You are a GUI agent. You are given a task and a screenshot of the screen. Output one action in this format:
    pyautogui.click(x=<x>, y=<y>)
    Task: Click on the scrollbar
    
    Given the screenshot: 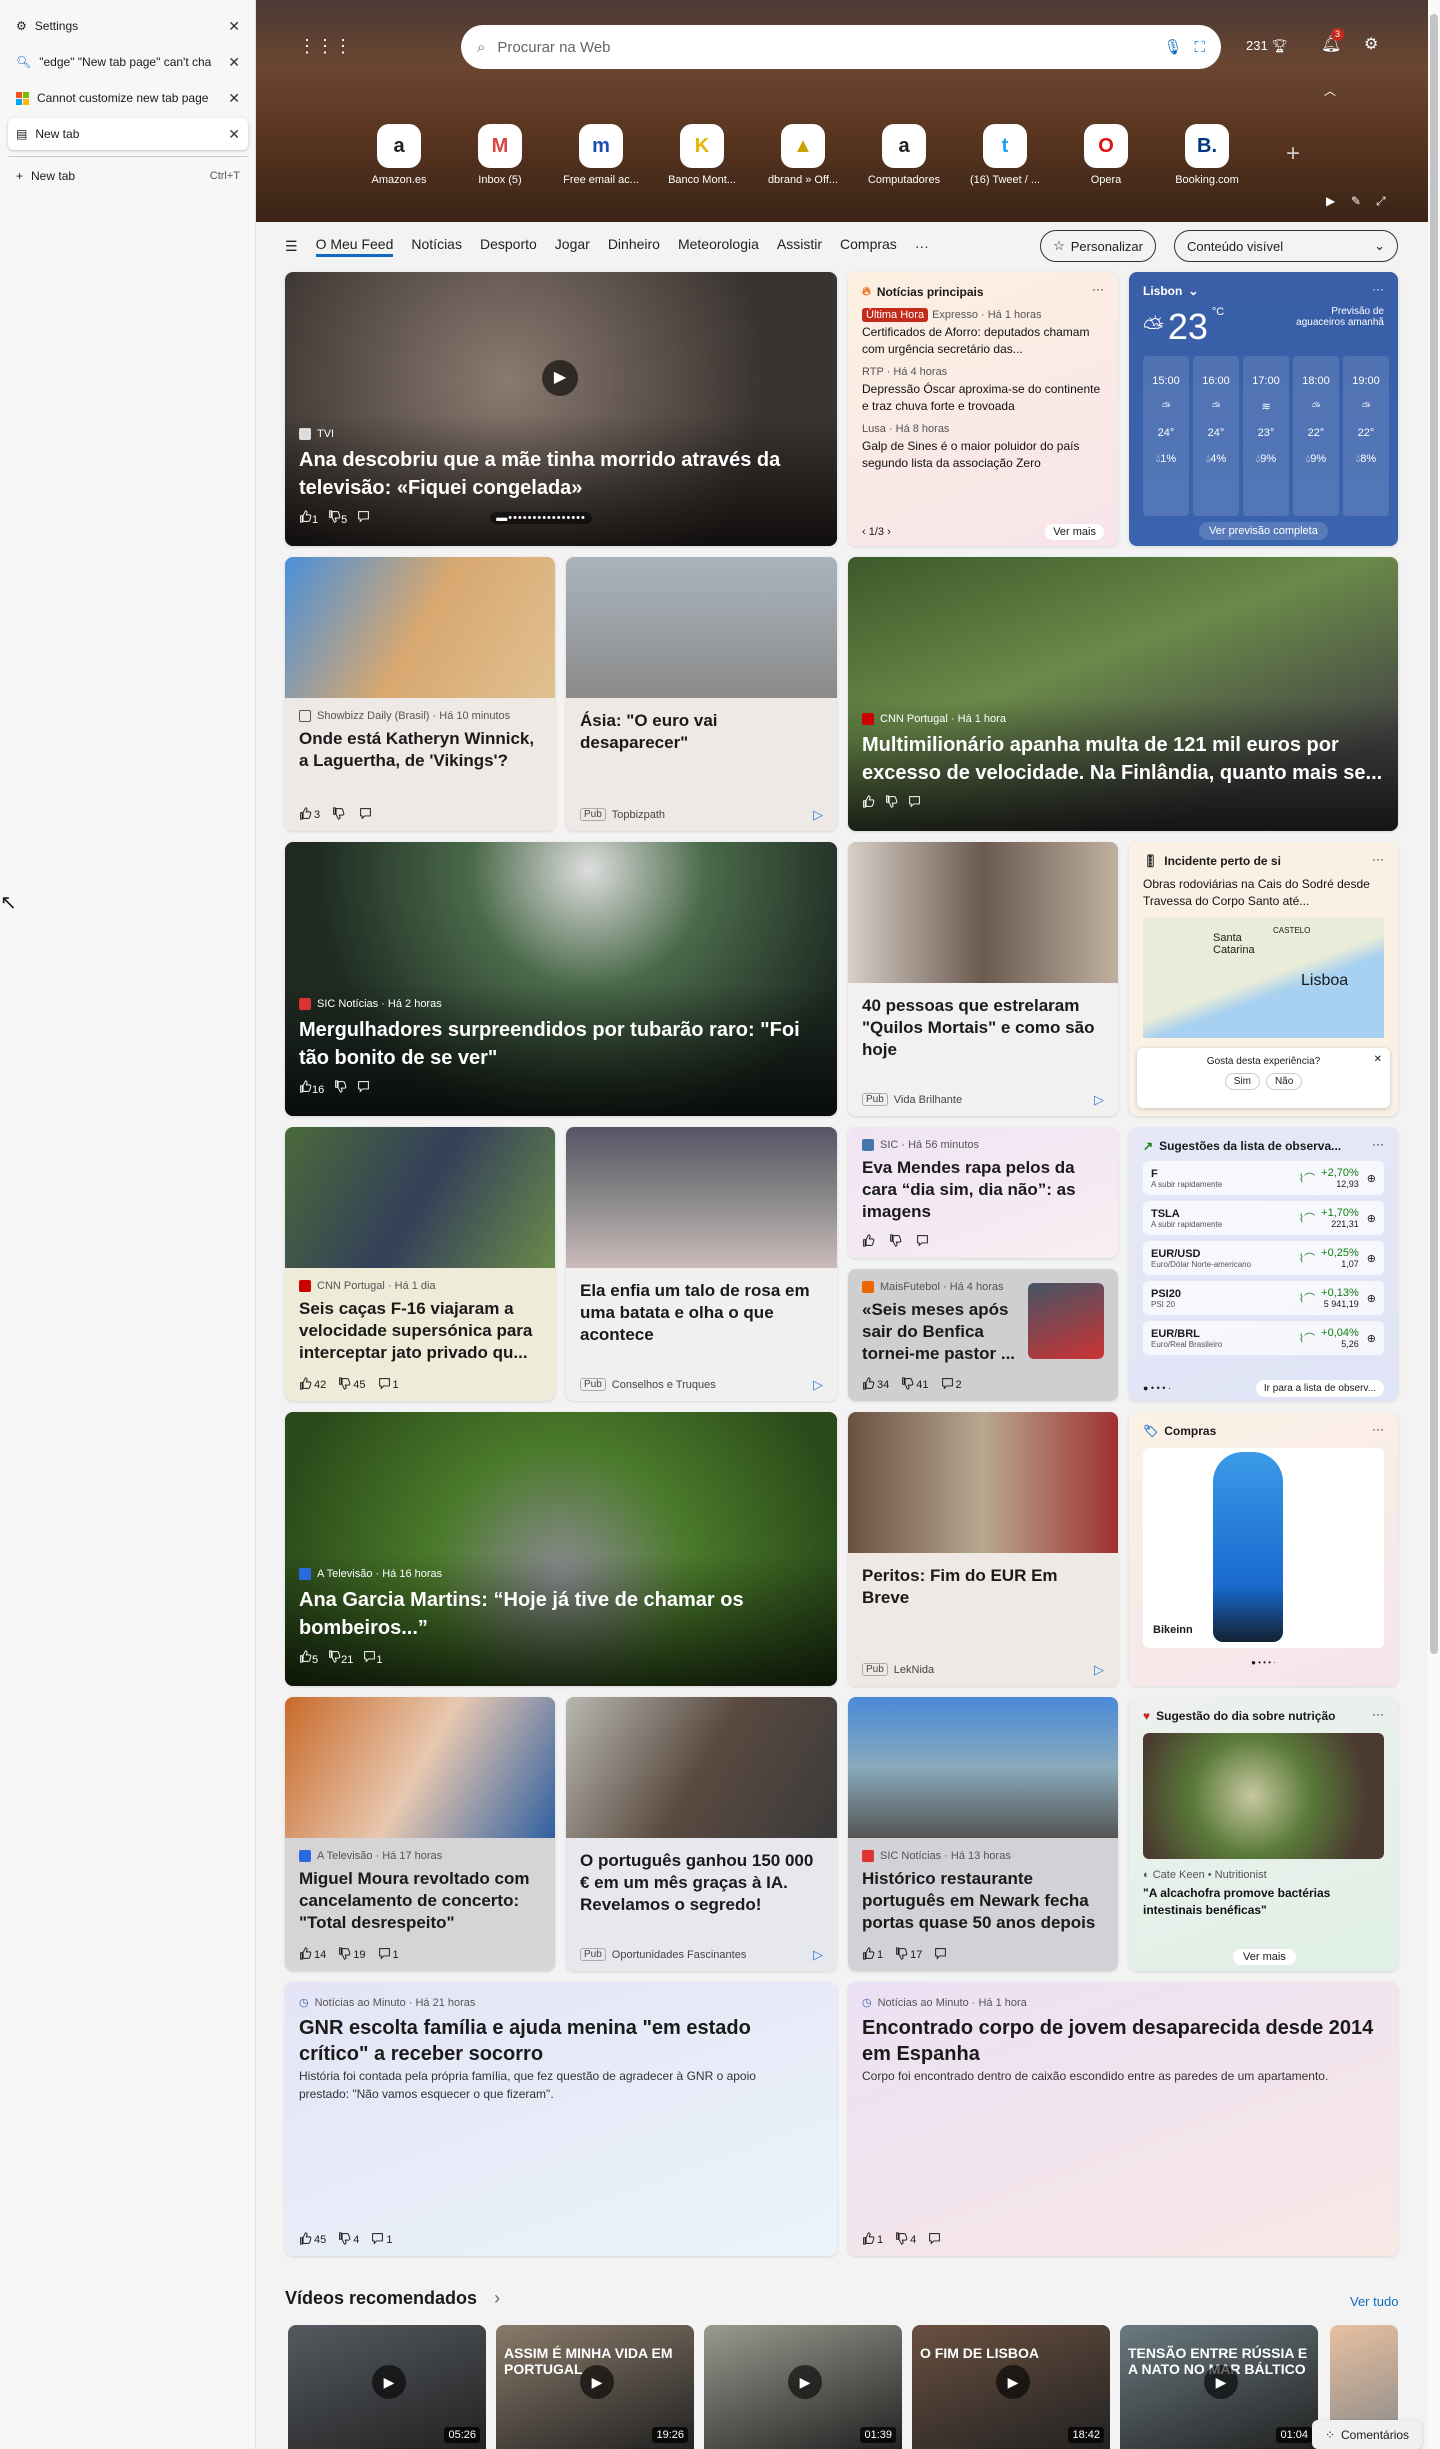 What is the action you would take?
    pyautogui.click(x=1434, y=1224)
    